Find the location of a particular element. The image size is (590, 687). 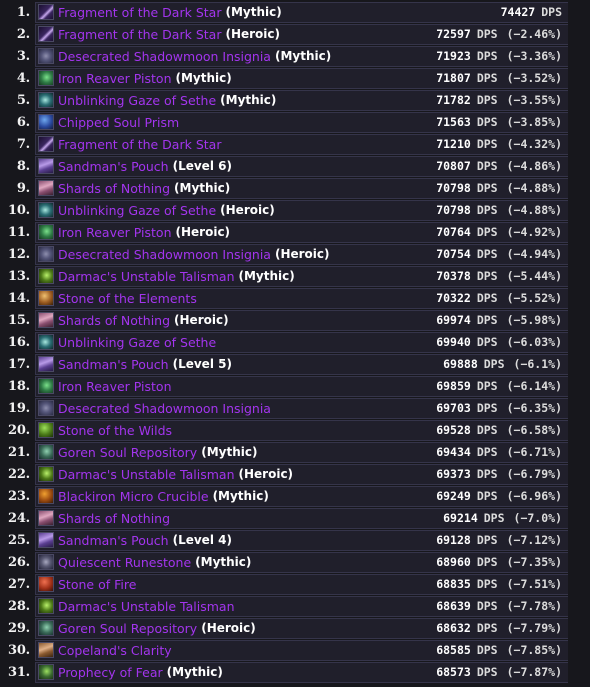

ranking-row-body: Stone of the Elements 70322 DPS (−5.52%) is located at coordinates (301, 298).